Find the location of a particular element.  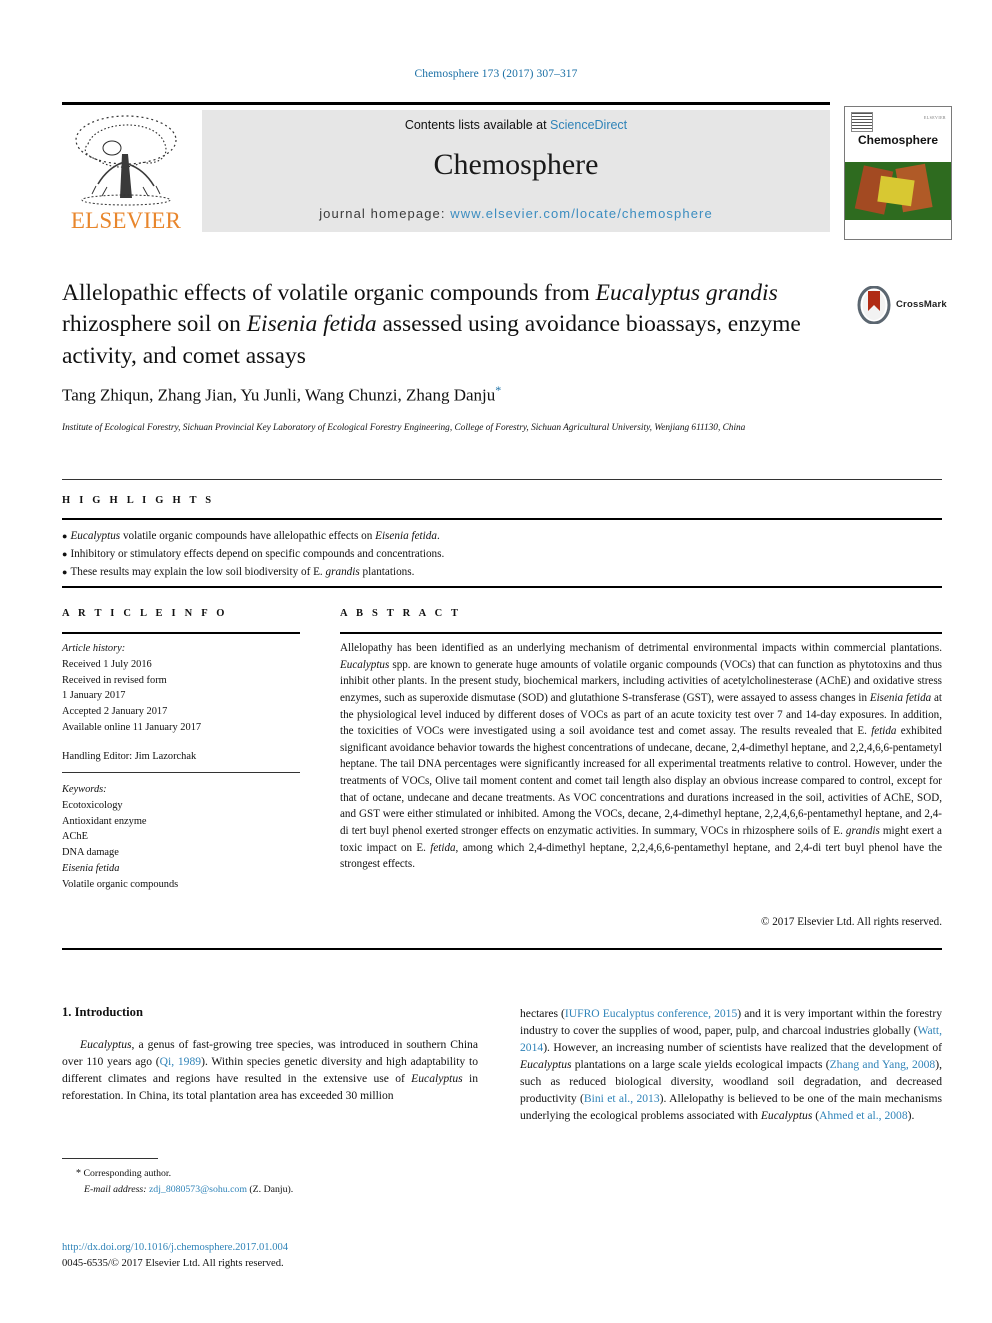

intro-r-text-a: hectares ( is located at coordinates (542, 1013).